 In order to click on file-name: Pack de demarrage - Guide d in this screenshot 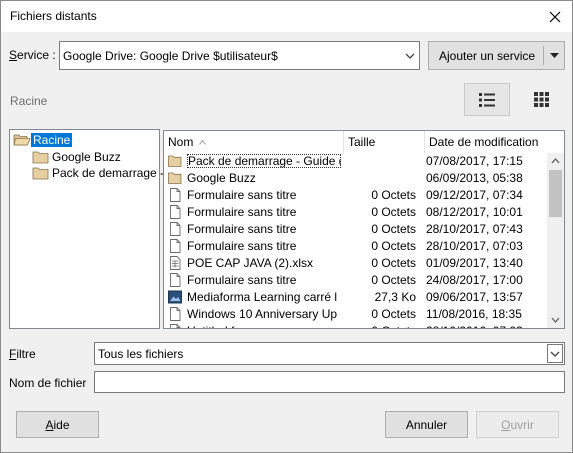, I will do `click(264, 161)`.